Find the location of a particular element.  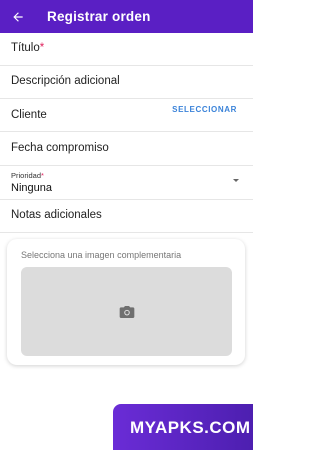

title-field: Título* is located at coordinates (126, 49).